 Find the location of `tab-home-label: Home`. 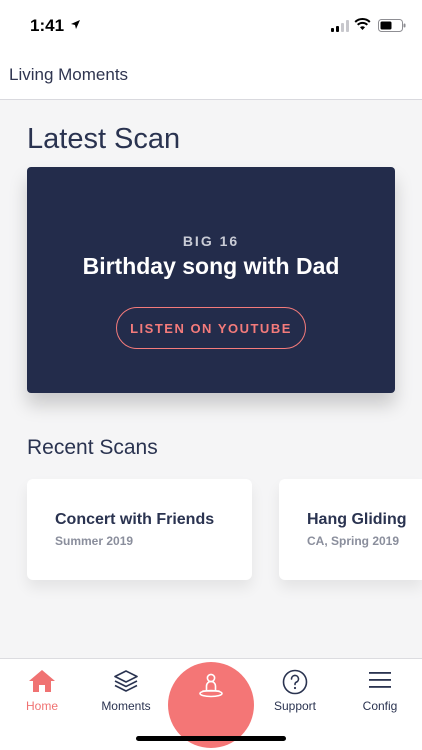

tab-home-label: Home is located at coordinates (41, 706).